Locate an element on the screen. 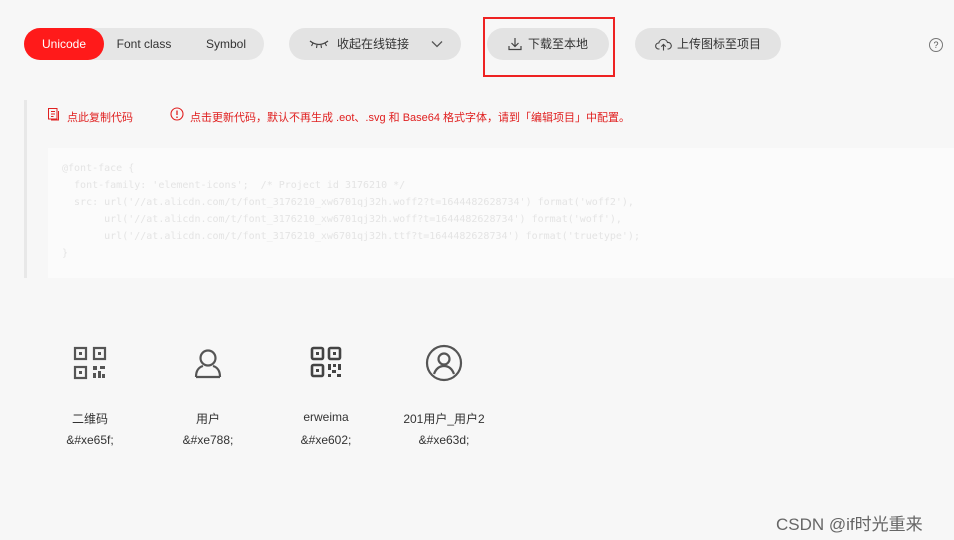 Image resolution: width=954 pixels, height=540 pixels. code-block-divider is located at coordinates (25, 189).